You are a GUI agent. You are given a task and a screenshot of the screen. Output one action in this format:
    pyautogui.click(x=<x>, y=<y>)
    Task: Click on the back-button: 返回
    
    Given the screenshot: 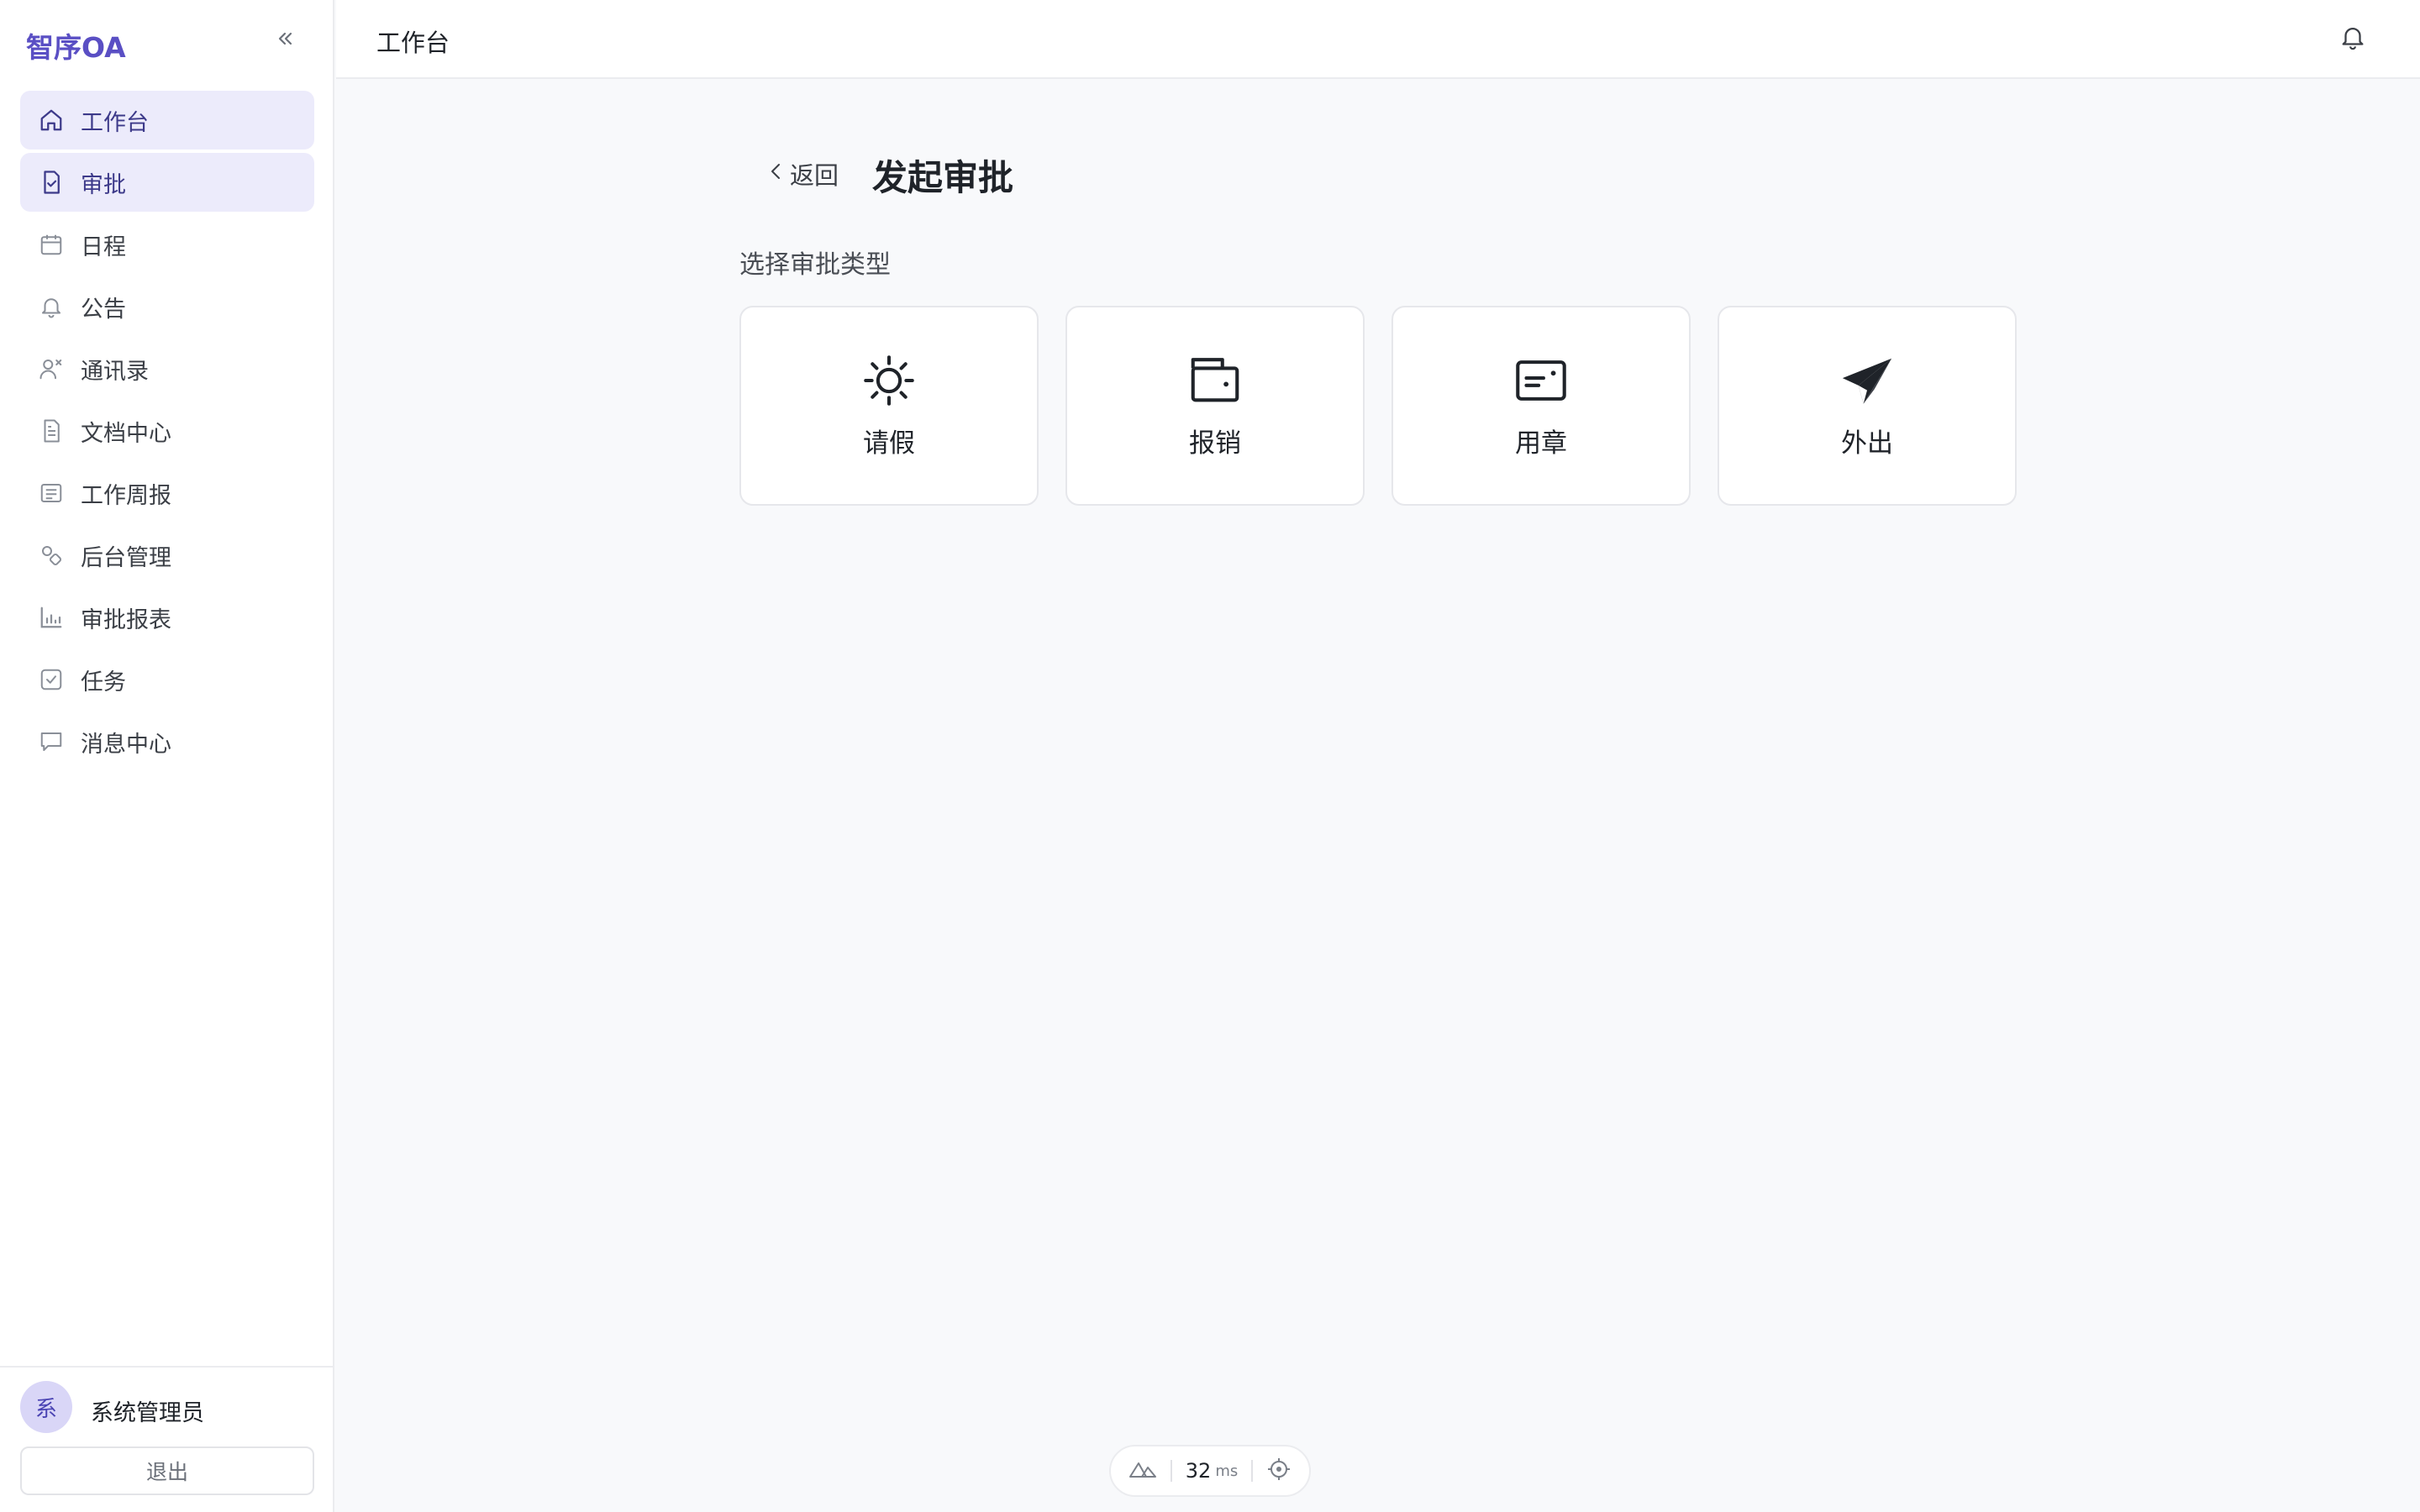 What is the action you would take?
    pyautogui.click(x=802, y=174)
    